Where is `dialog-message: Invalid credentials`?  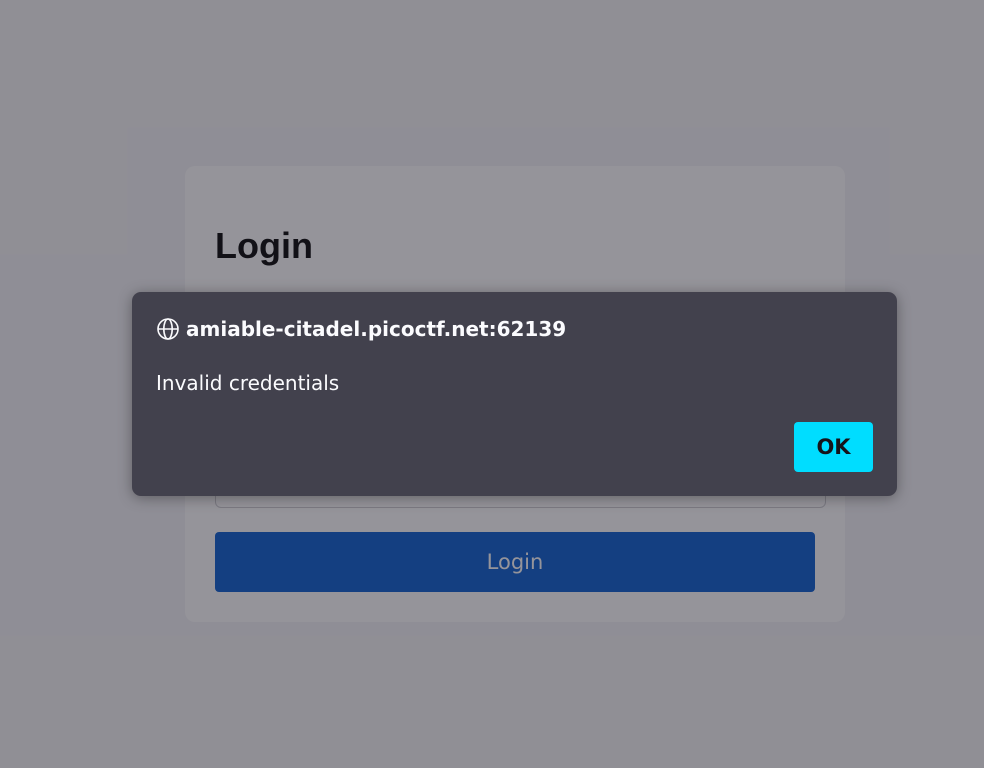
dialog-message: Invalid credentials is located at coordinates (248, 383).